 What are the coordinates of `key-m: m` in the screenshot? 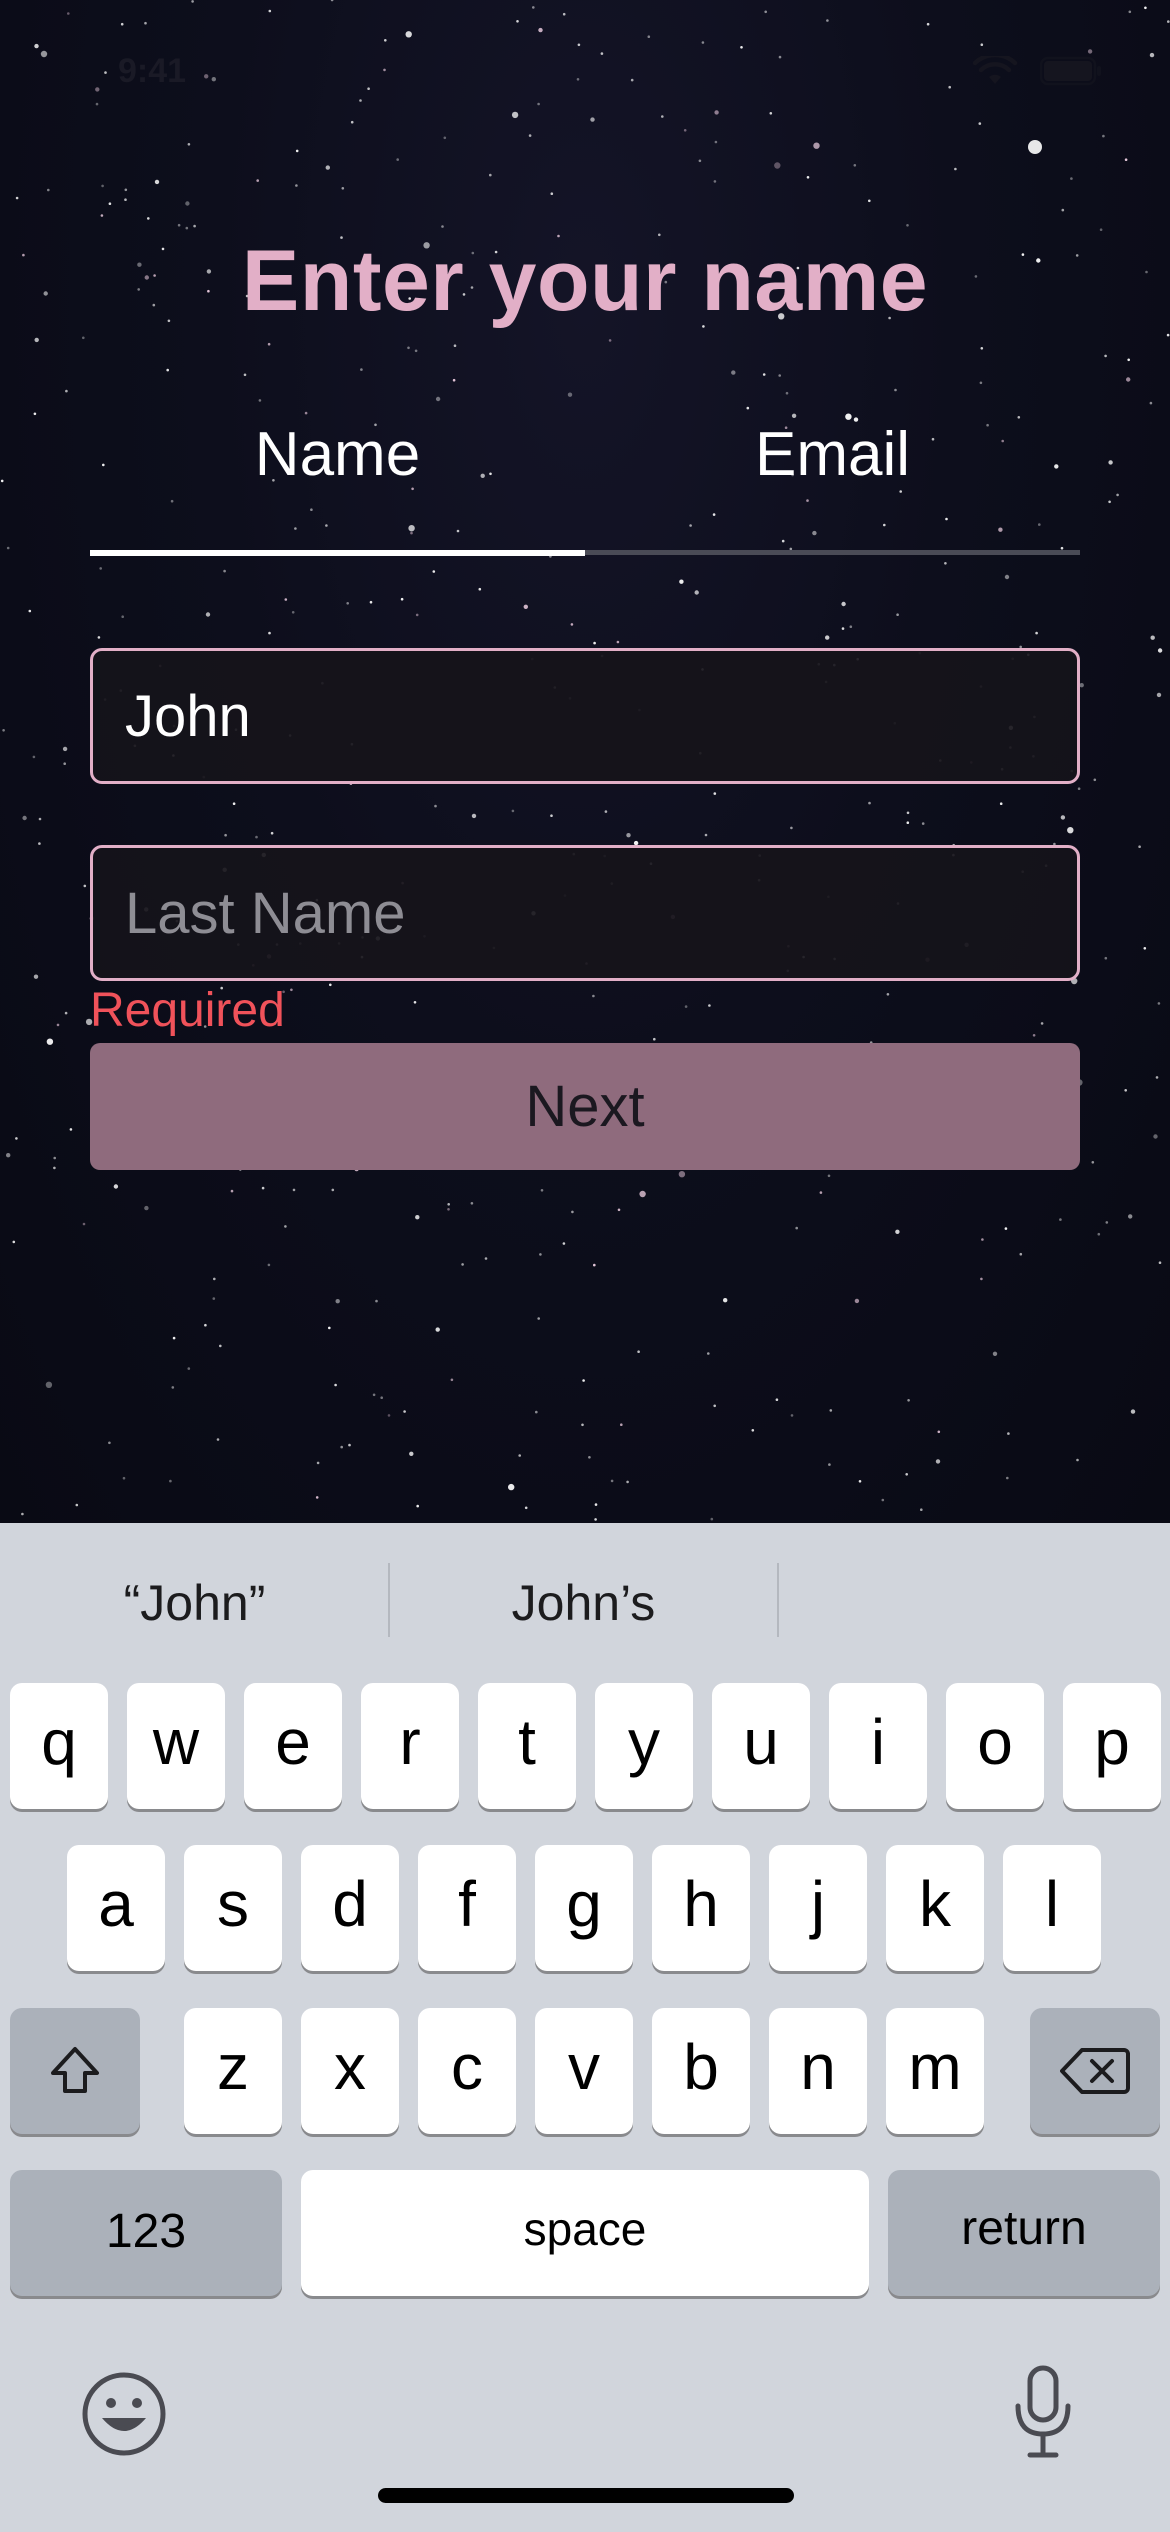 It's located at (935, 2071).